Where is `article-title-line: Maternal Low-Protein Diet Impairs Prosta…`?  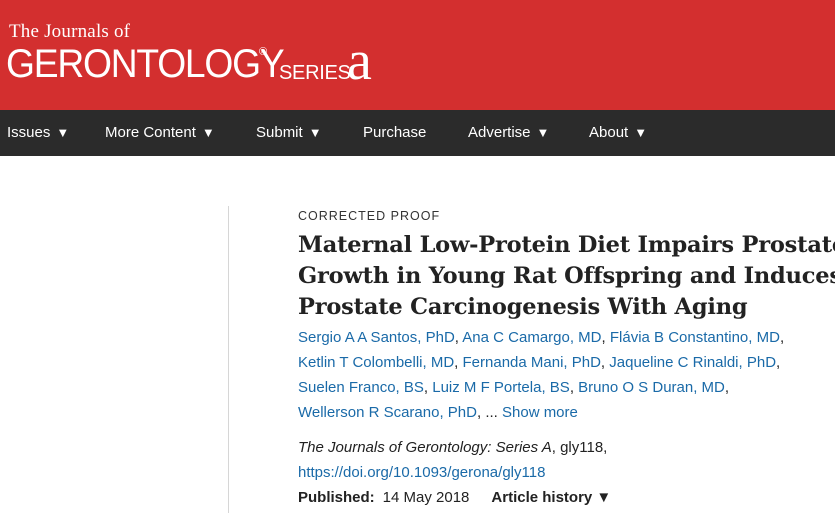 article-title-line: Maternal Low-Protein Diet Impairs Prosta… is located at coordinates (566, 245).